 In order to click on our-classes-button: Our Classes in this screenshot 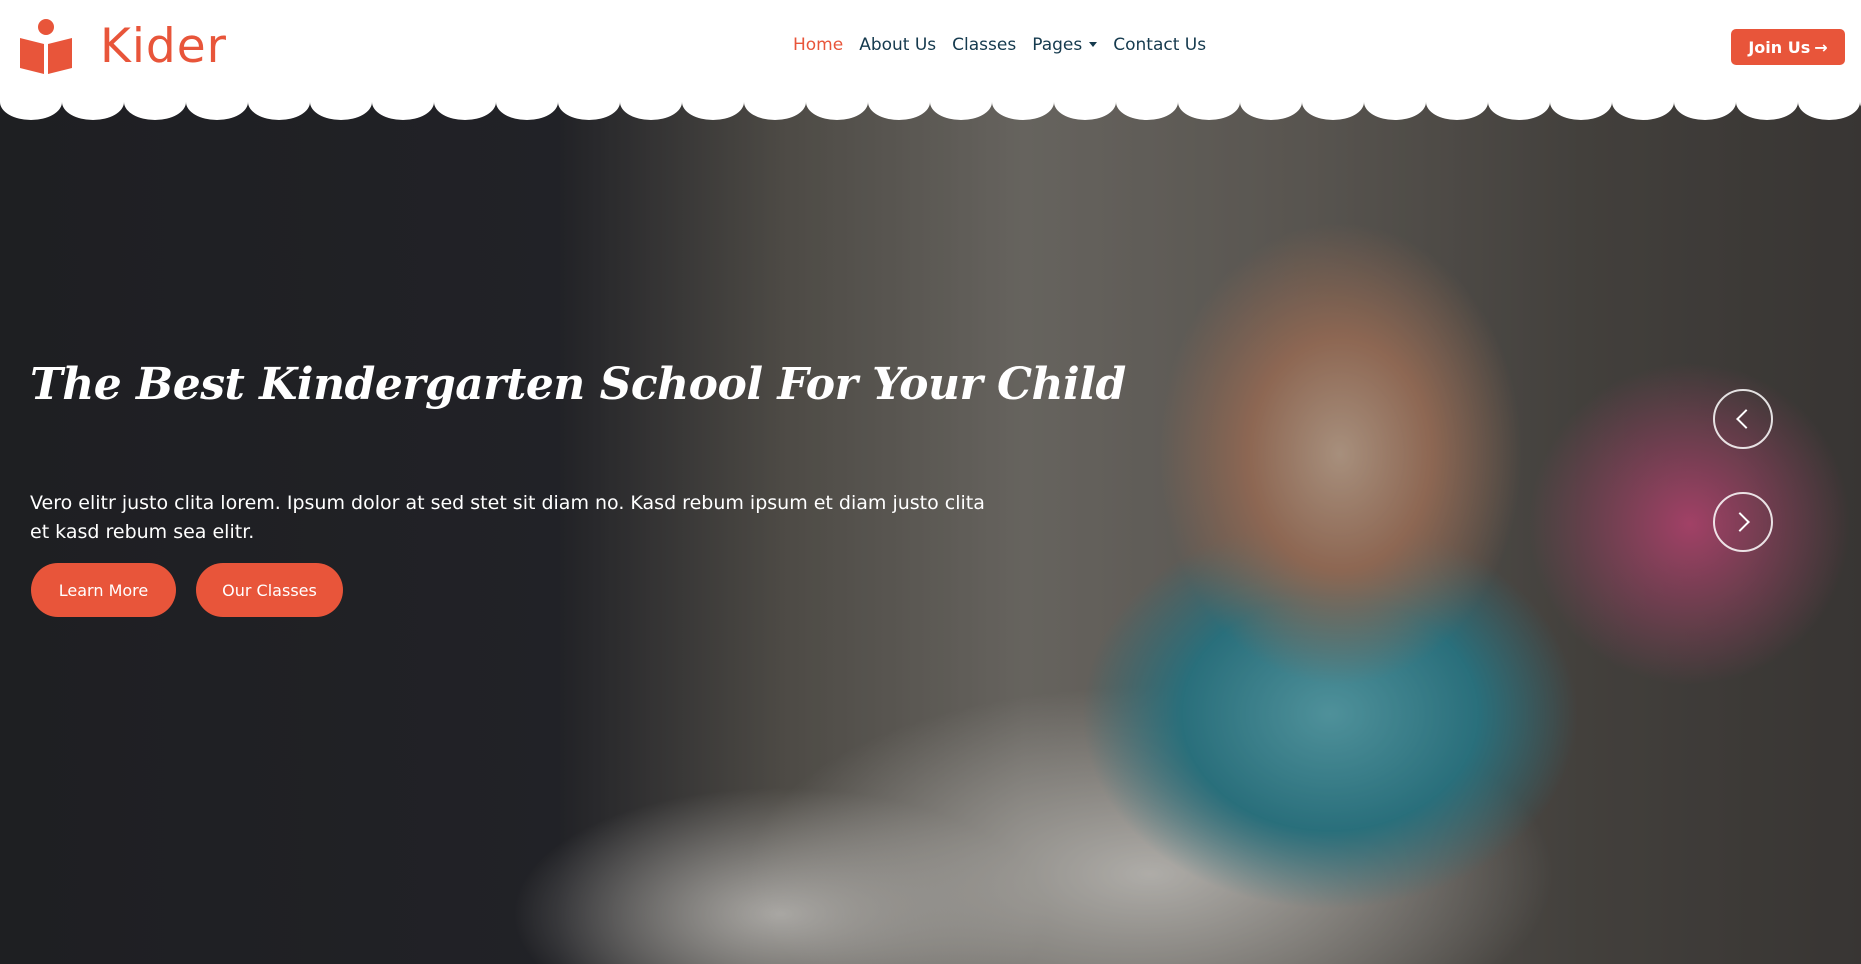, I will do `click(269, 590)`.